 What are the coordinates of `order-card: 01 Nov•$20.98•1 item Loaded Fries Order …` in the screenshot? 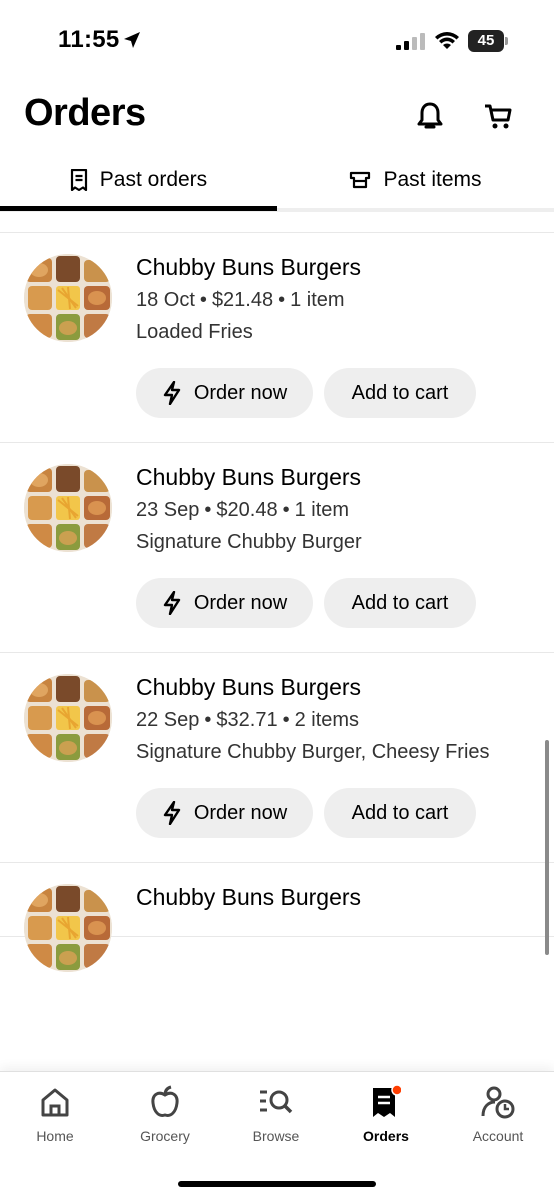 It's located at (277, 222).